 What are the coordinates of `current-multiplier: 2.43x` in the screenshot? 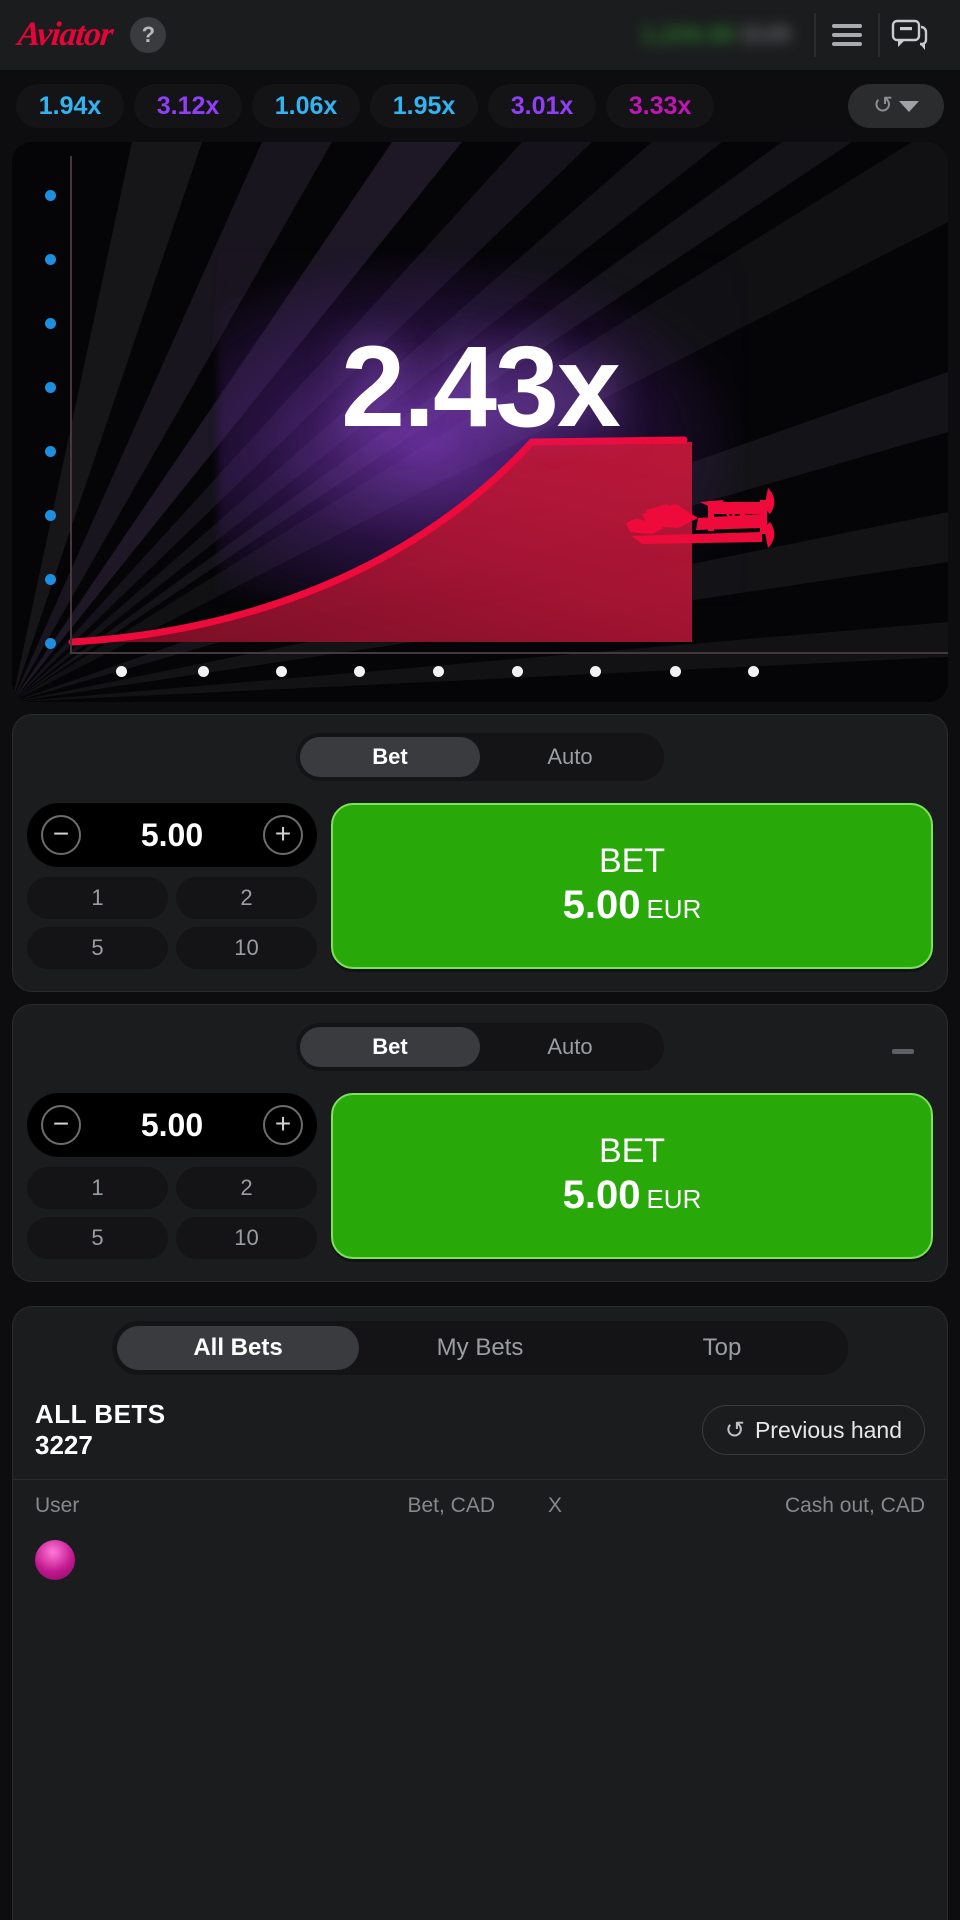 It's located at (481, 387).